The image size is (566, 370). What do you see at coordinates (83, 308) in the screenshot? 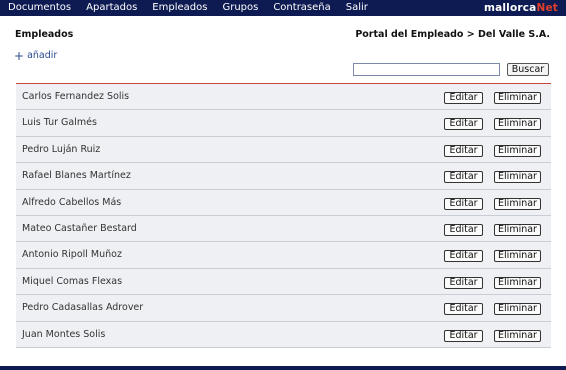
I see `employee-name: Pedro Cadasallas Adrover` at bounding box center [83, 308].